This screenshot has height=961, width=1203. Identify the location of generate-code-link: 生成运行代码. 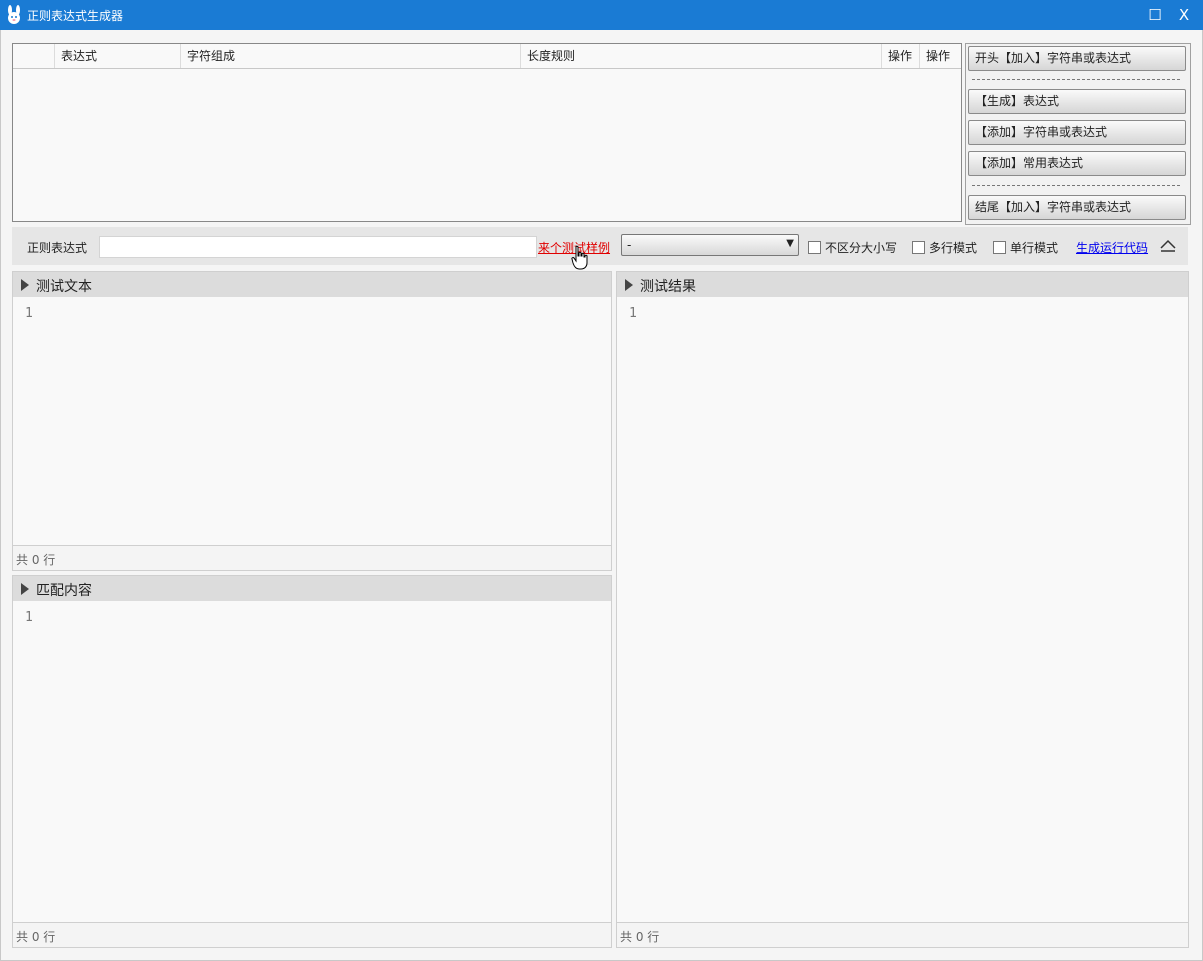
(1112, 247).